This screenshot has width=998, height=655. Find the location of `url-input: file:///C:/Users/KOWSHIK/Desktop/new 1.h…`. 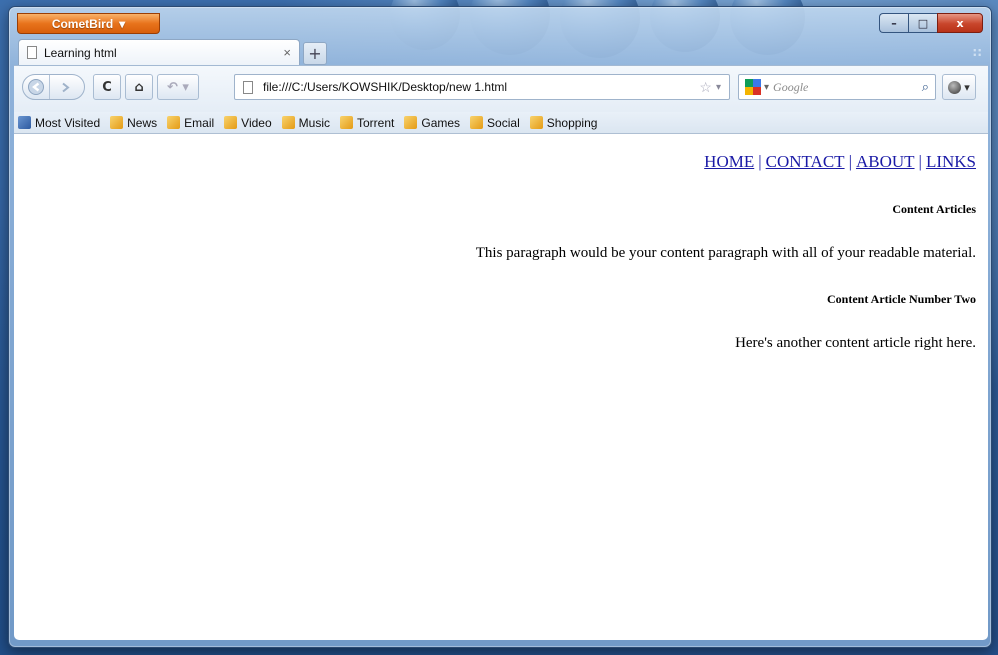

url-input: file:///C:/Users/KOWSHIK/Desktop/new 1.h… is located at coordinates (481, 87).